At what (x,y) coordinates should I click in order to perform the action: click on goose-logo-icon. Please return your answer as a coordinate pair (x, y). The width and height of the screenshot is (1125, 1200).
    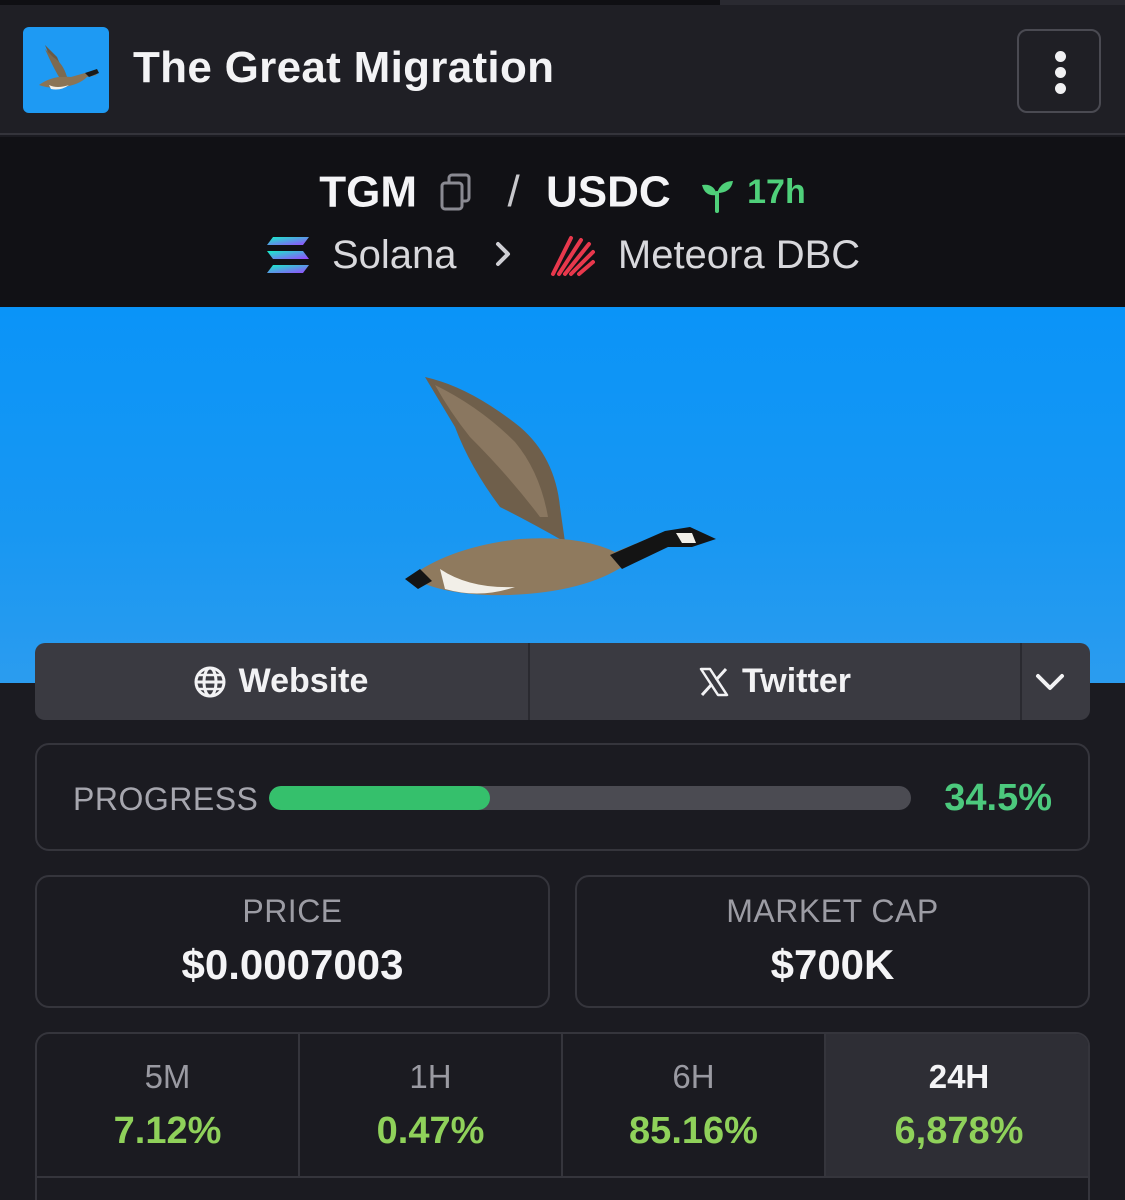
    Looking at the image, I should click on (66, 70).